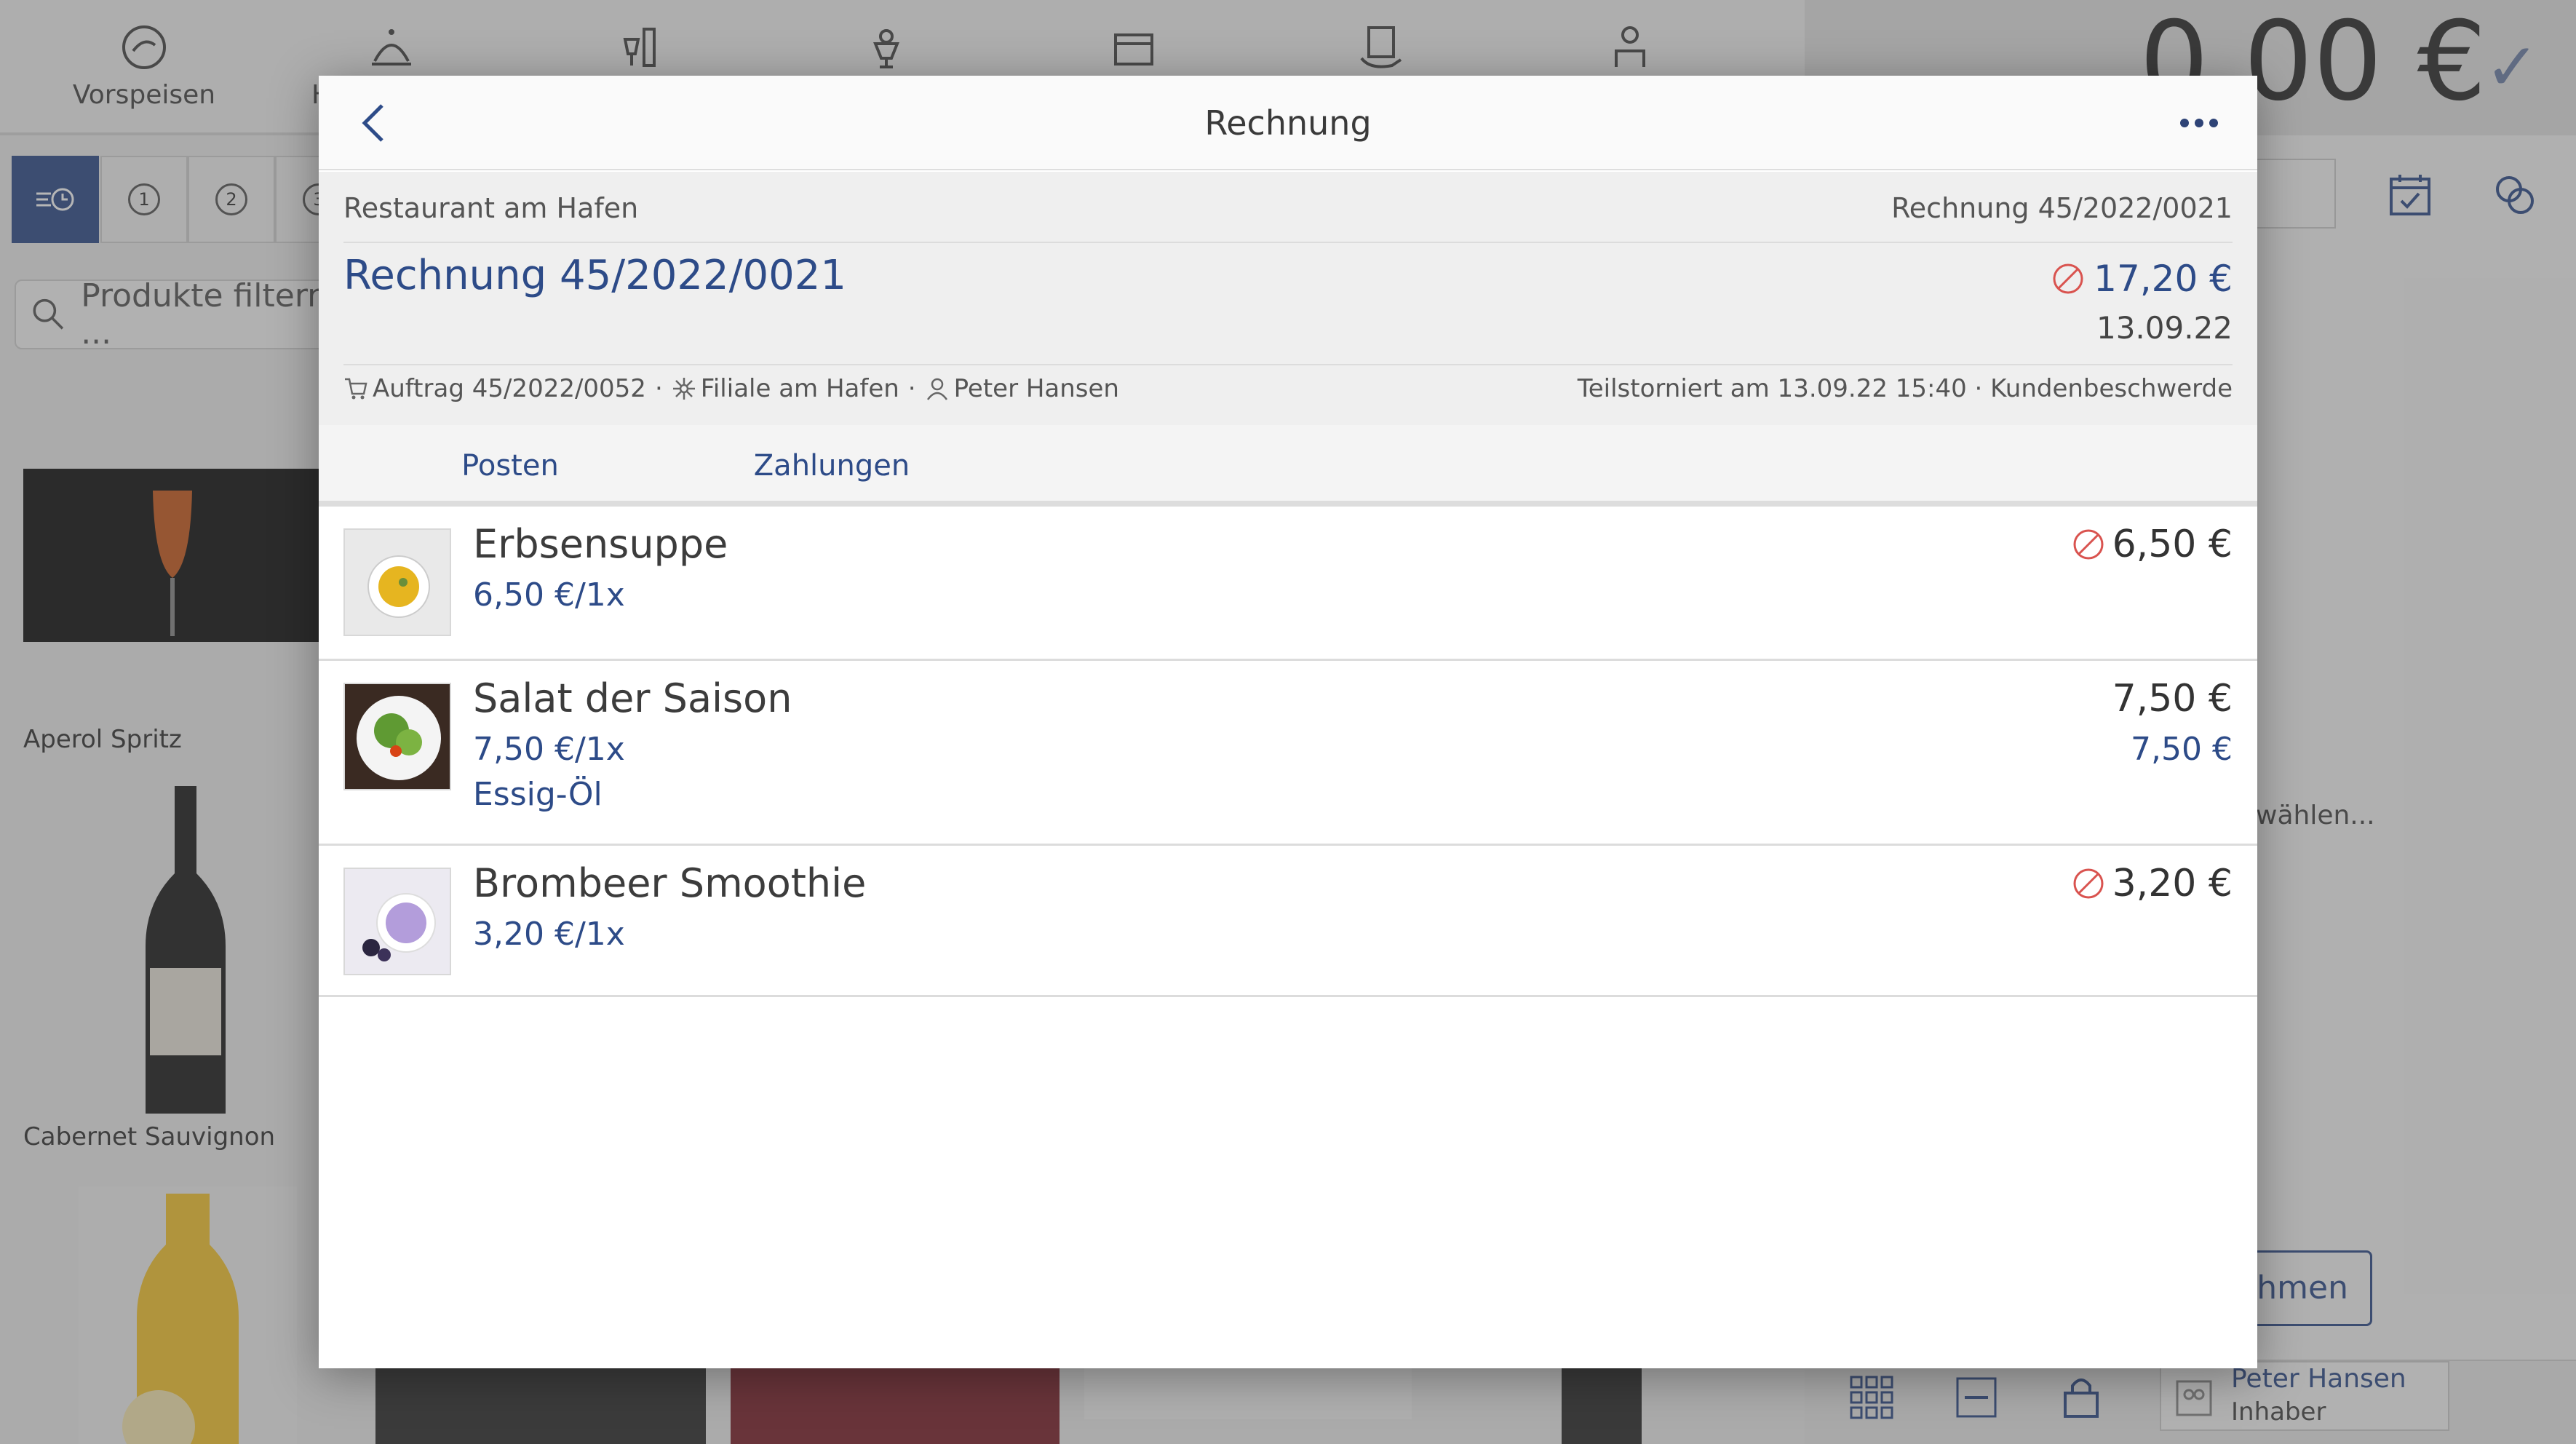 This screenshot has height=1444, width=2576. I want to click on more-options-button, so click(2199, 123).